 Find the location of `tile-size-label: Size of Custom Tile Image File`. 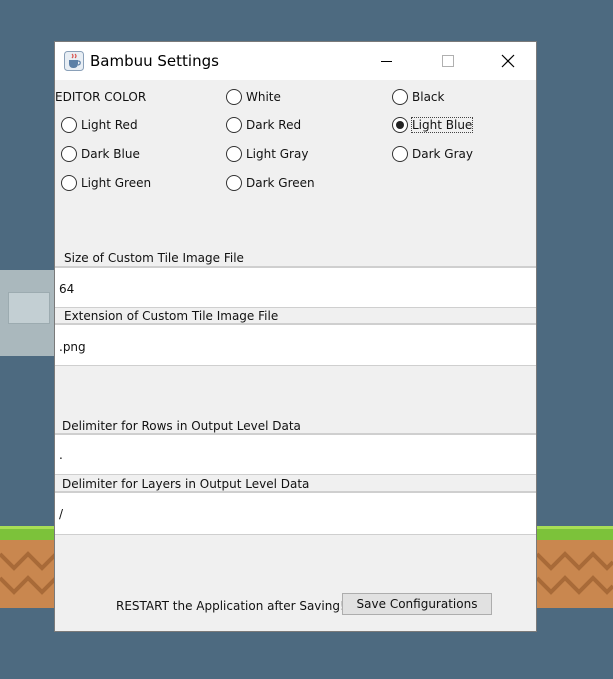

tile-size-label: Size of Custom Tile Image File is located at coordinates (154, 258).